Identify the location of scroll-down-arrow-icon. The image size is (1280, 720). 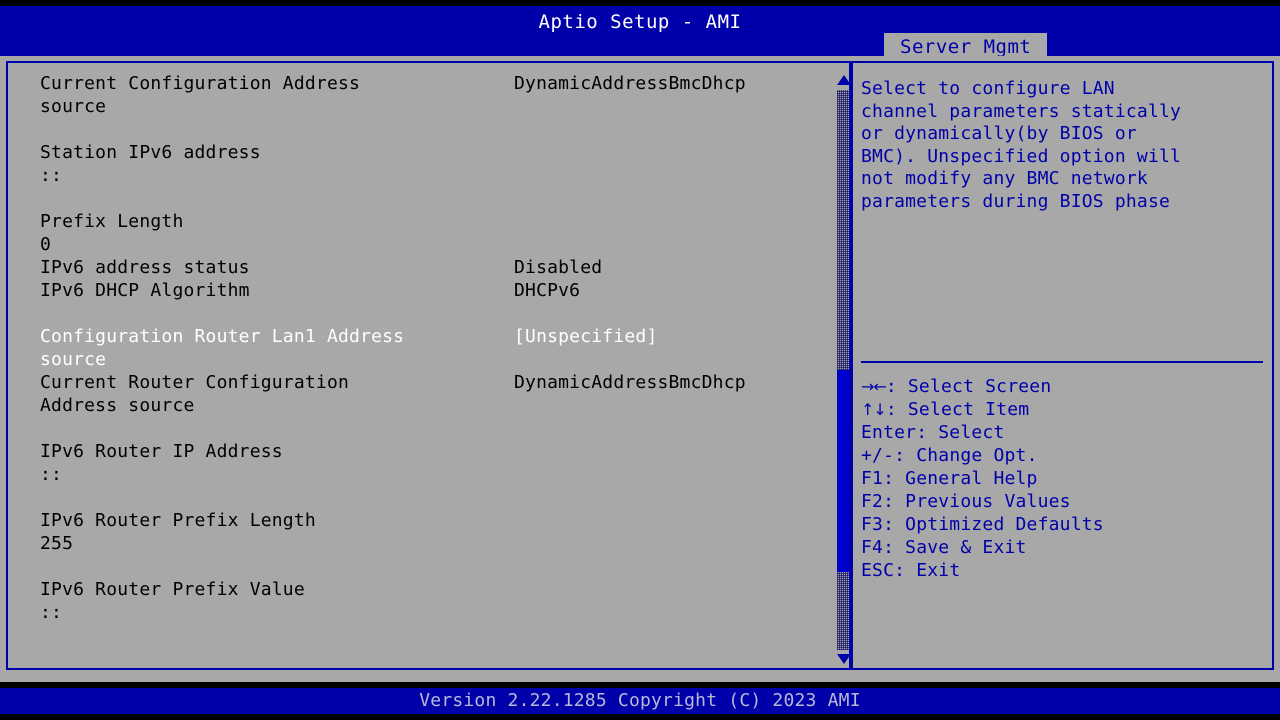
(843, 659).